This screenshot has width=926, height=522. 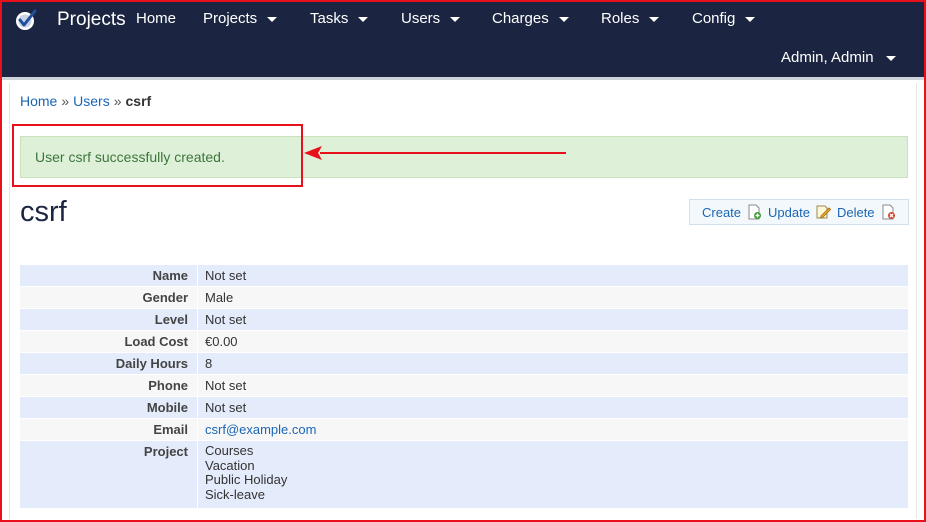 I want to click on nav-users-label: Users, so click(x=421, y=18).